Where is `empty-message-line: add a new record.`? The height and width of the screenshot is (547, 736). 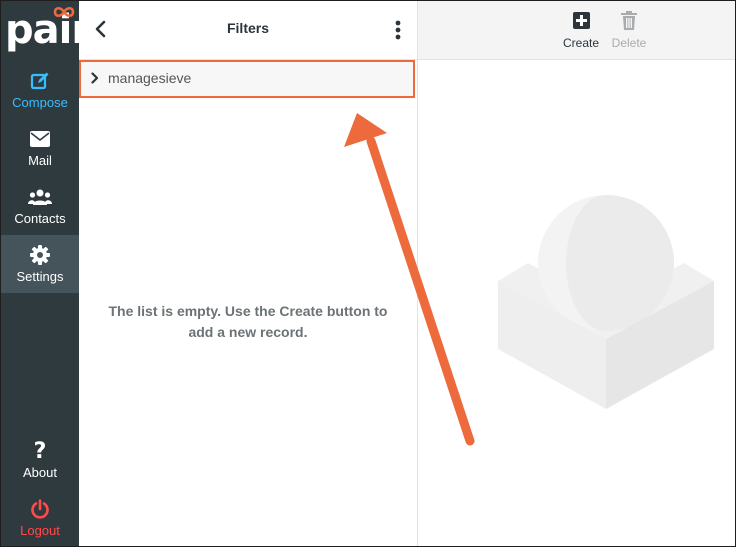 empty-message-line: add a new record. is located at coordinates (248, 332).